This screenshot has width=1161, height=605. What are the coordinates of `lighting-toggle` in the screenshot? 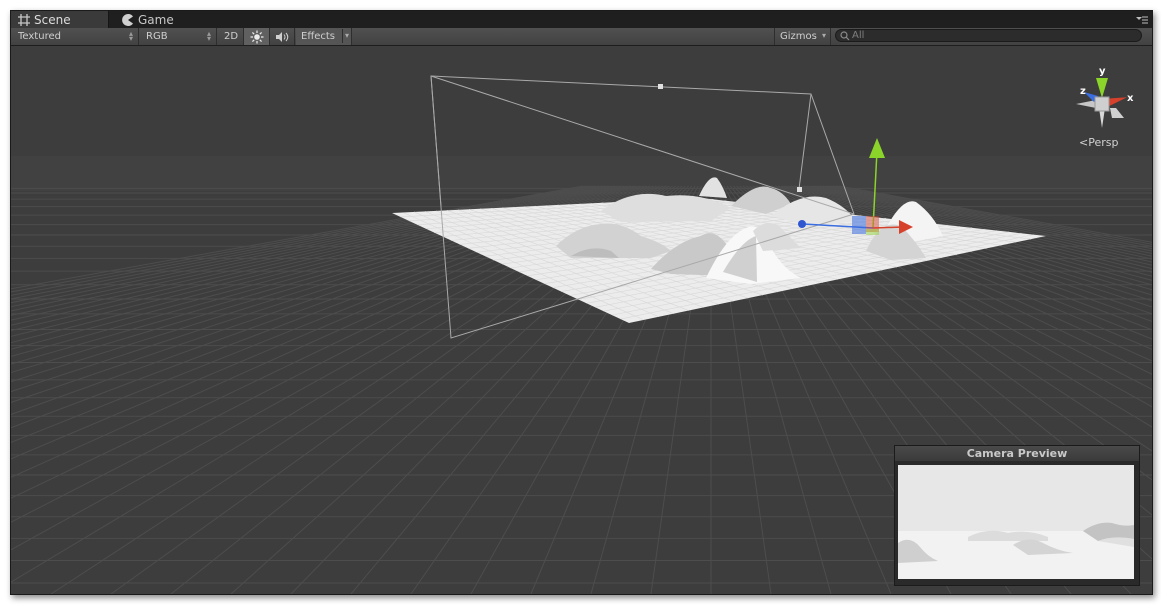 It's located at (257, 36).